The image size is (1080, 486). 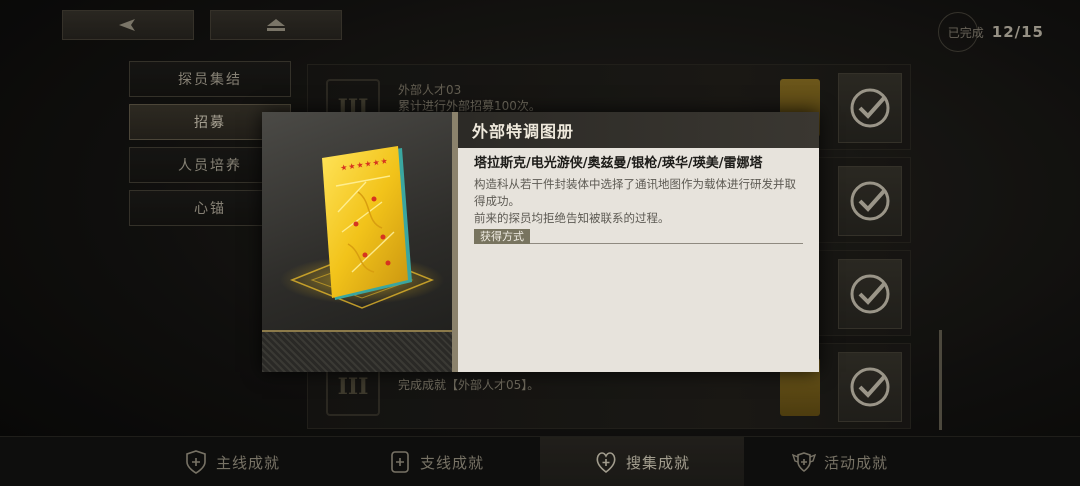 What do you see at coordinates (360, 352) in the screenshot?
I see `art-hatch-pattern` at bounding box center [360, 352].